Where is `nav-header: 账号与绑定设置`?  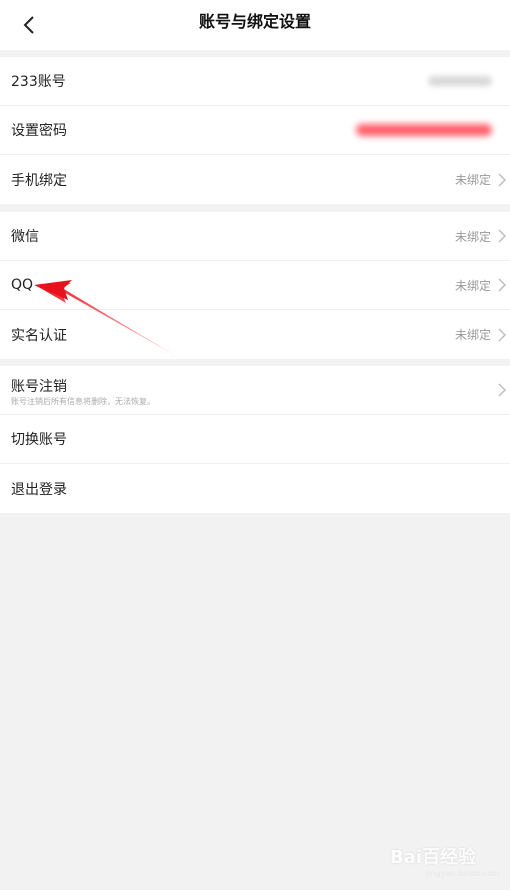 nav-header: 账号与绑定设置 is located at coordinates (255, 25).